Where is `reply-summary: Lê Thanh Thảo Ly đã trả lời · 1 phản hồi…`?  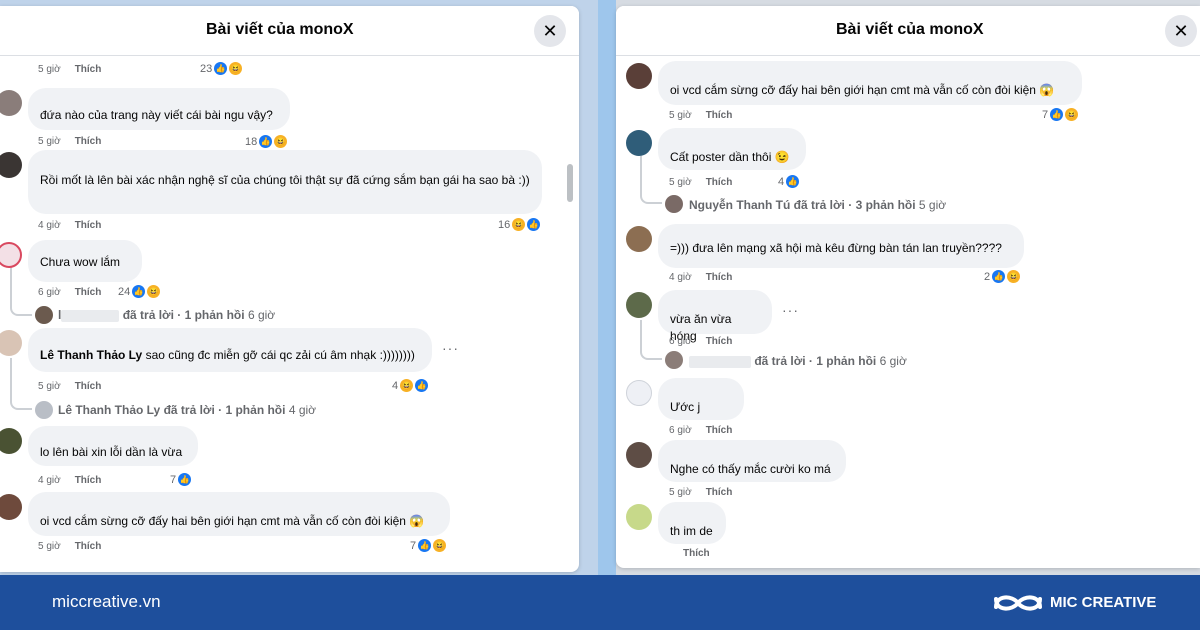
reply-summary: Lê Thanh Thảo Ly đã trả lời · 1 phản hồi… is located at coordinates (187, 410).